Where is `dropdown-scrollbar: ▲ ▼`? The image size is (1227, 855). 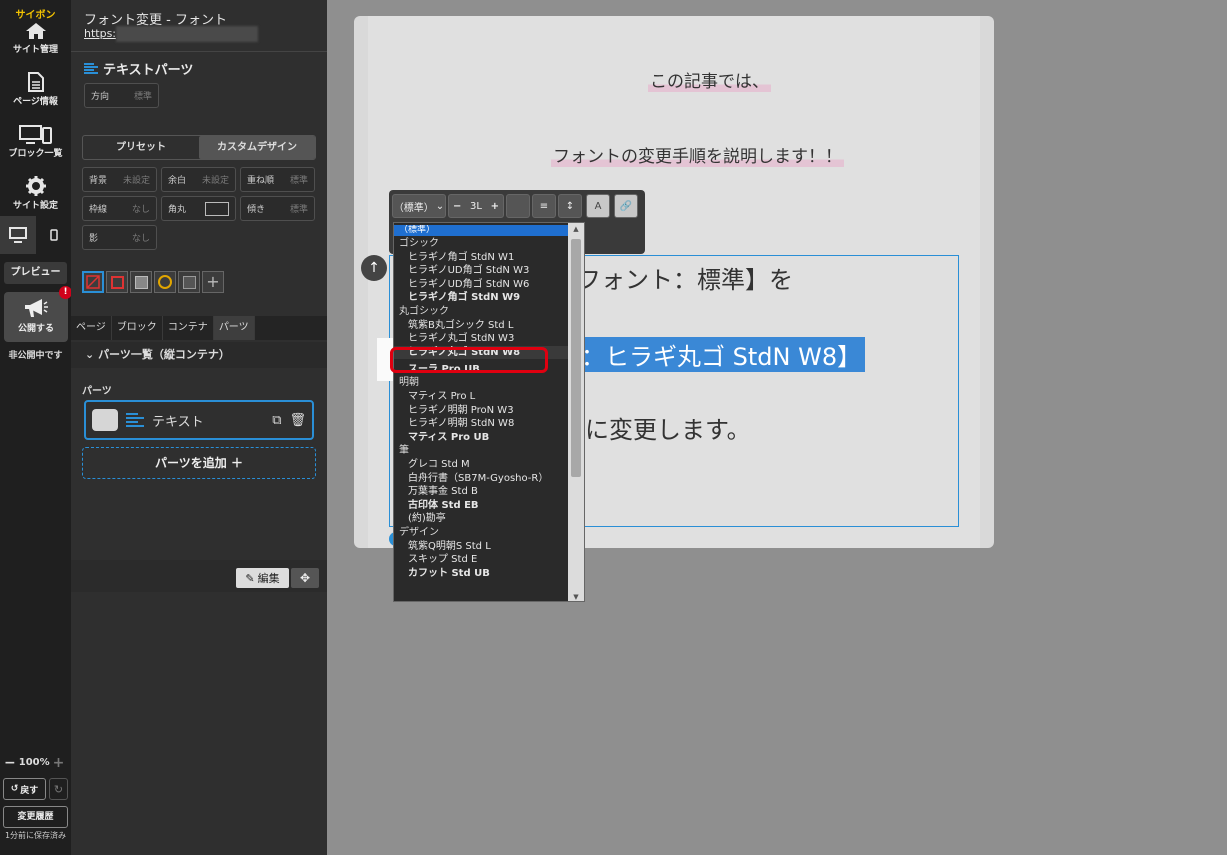
dropdown-scrollbar: ▲ ▼ is located at coordinates (576, 412).